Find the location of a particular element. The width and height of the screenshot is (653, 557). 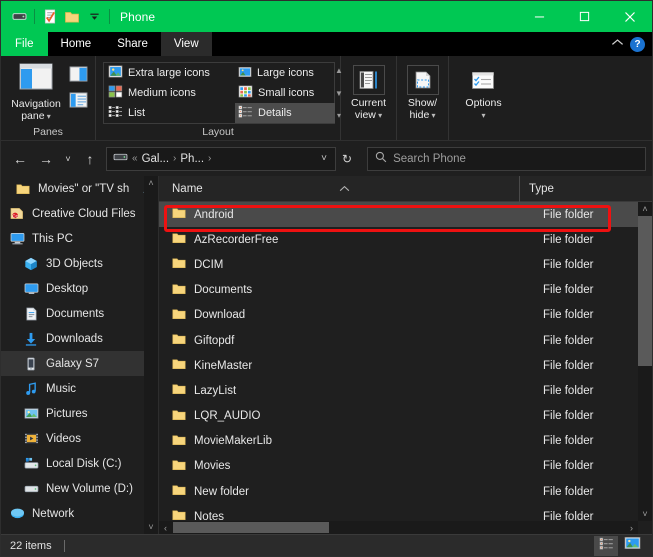

current-view-label-1: Current is located at coordinates (368, 103).